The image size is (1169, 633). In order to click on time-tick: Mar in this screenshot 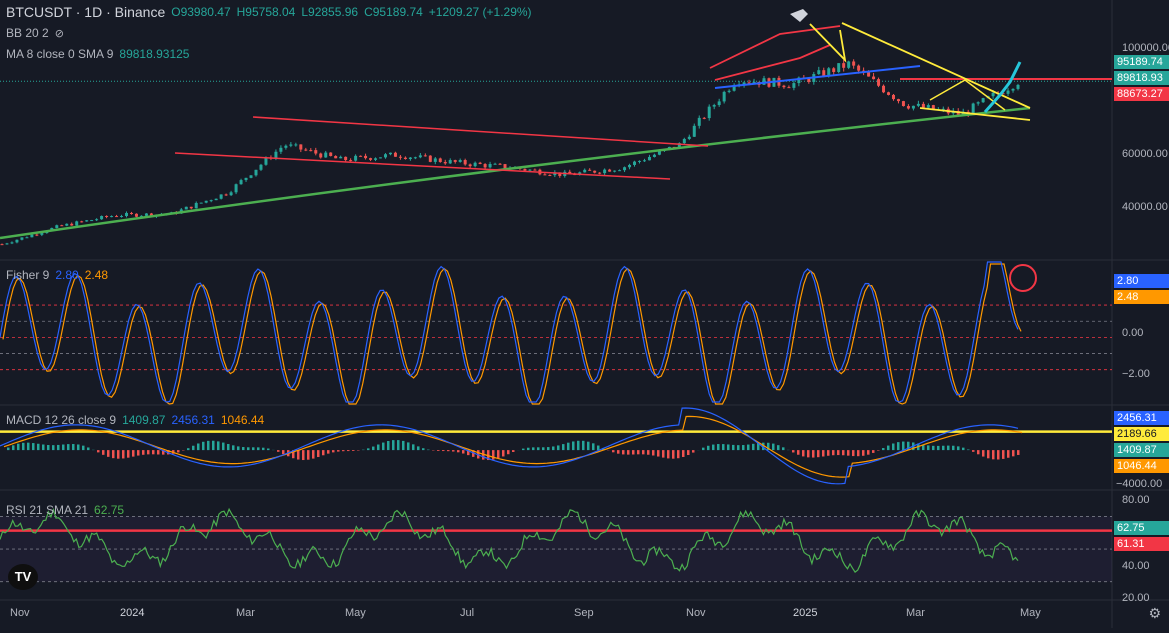, I will do `click(245, 613)`.